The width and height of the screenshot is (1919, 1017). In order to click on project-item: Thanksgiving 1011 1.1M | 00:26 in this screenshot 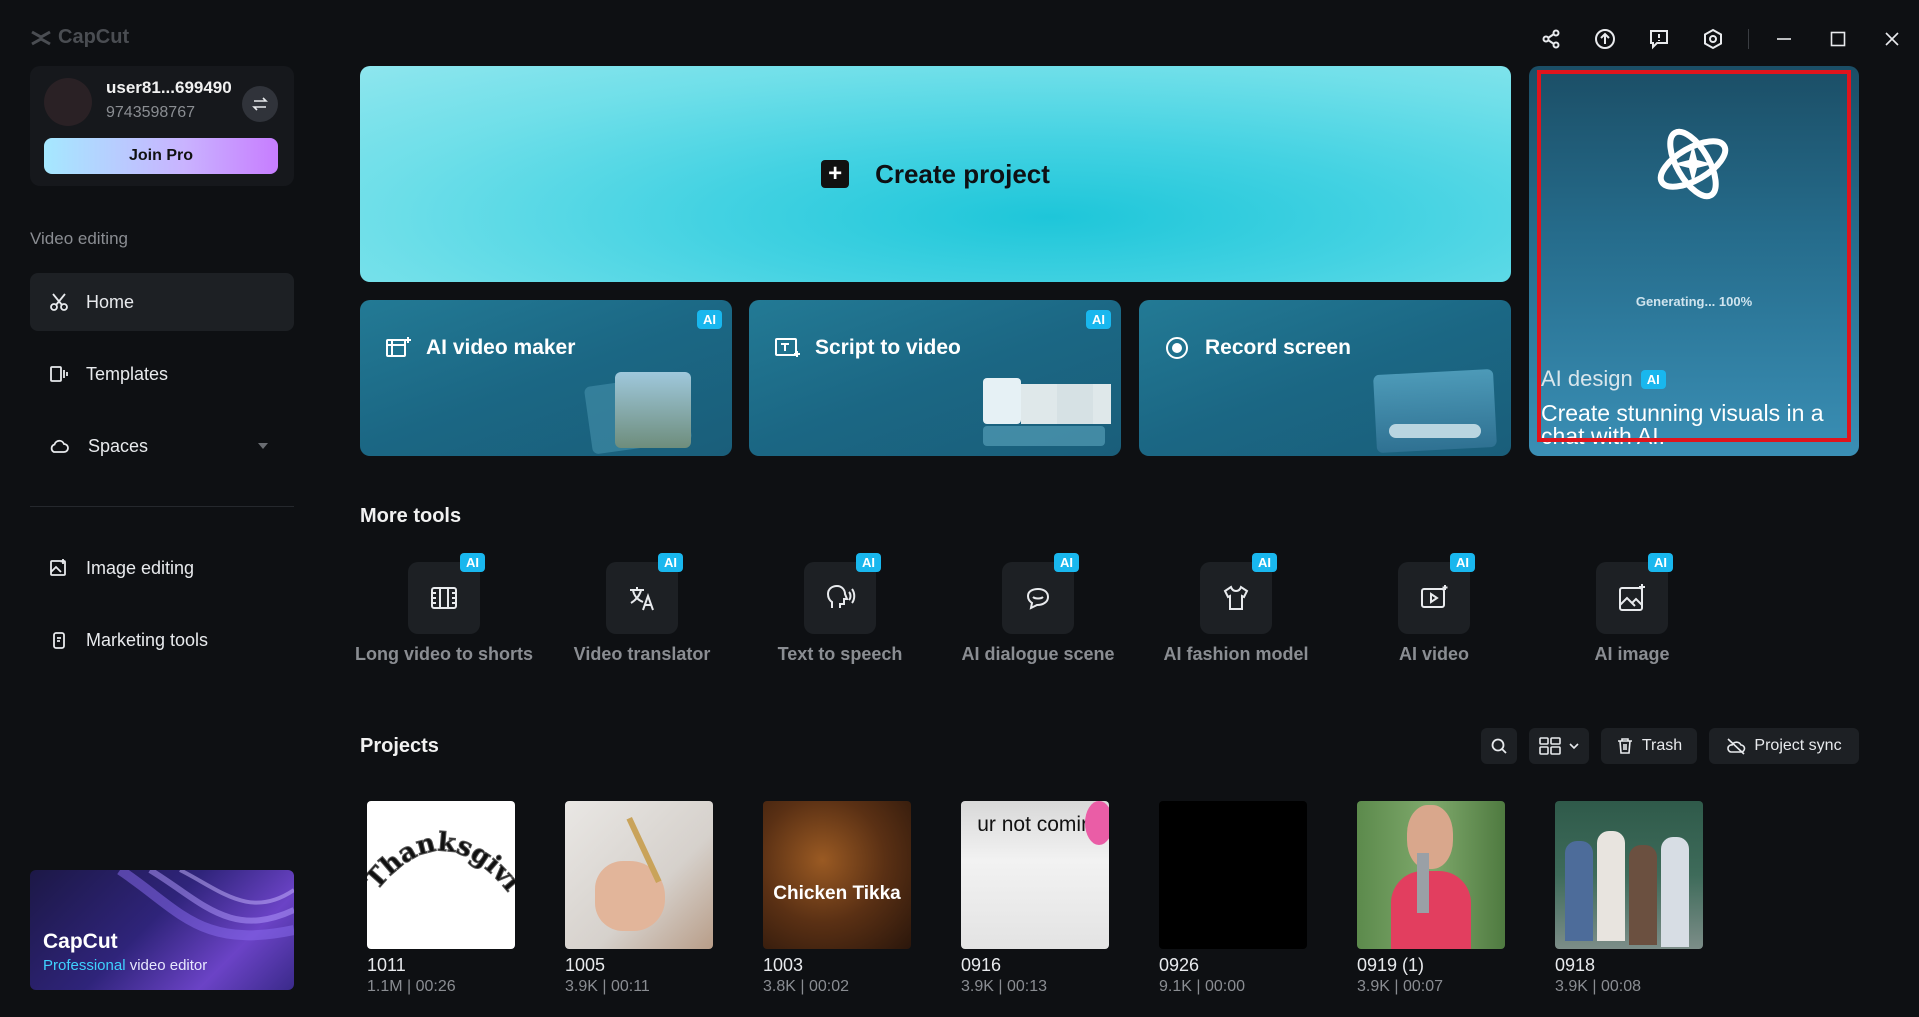, I will do `click(441, 898)`.